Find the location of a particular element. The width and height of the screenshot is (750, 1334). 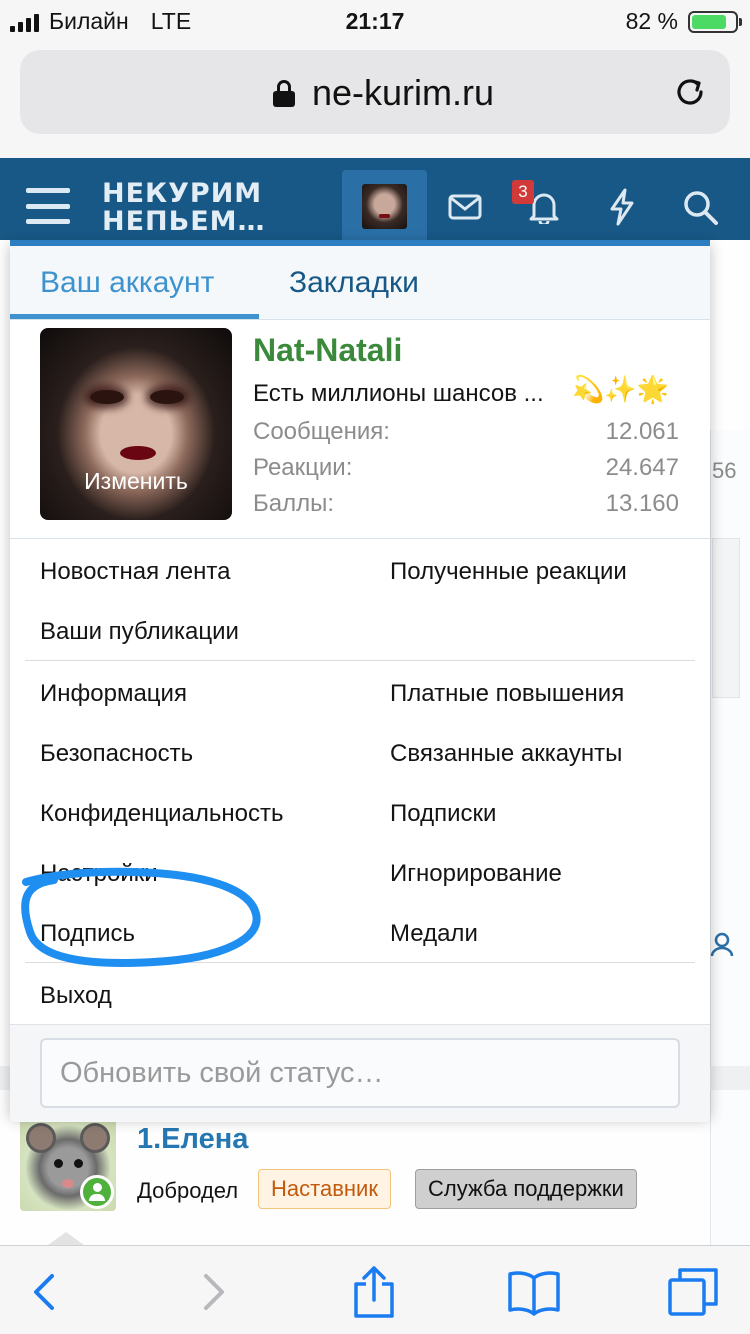

search-icon is located at coordinates (701, 208).